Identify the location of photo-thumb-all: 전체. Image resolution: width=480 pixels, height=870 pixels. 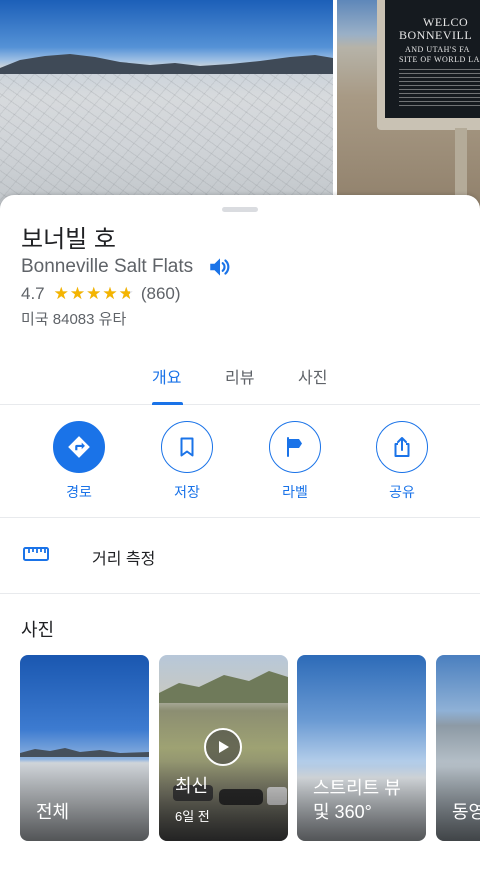
(84, 748).